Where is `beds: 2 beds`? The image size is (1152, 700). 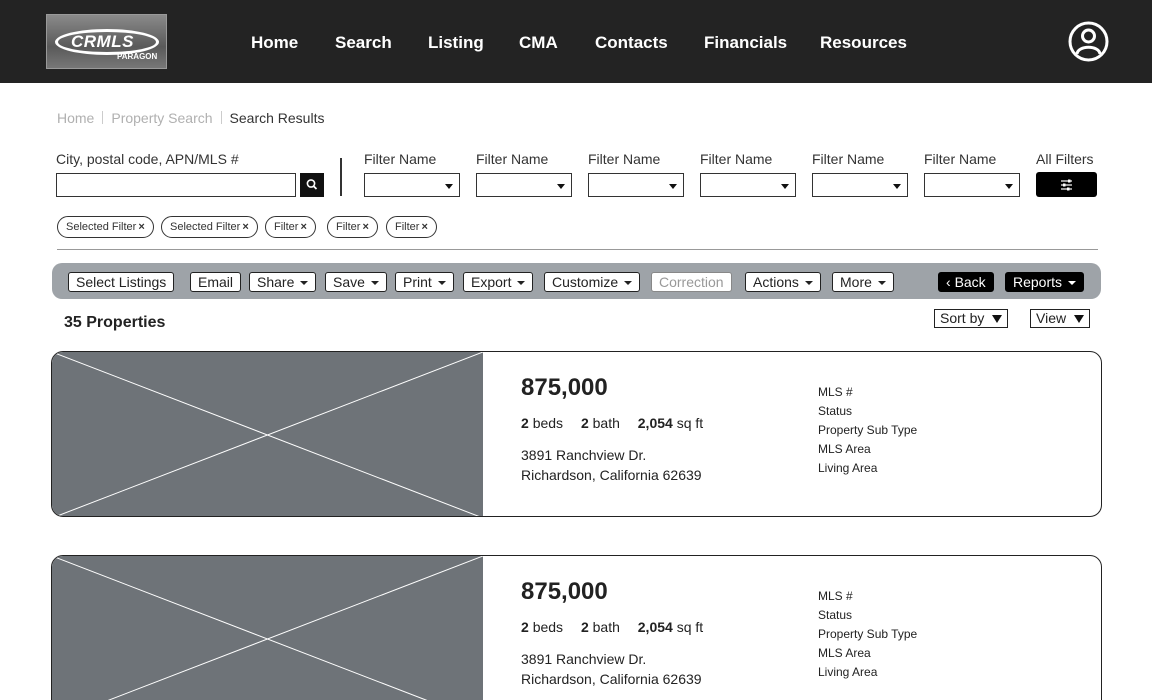
beds: 2 beds is located at coordinates (542, 423).